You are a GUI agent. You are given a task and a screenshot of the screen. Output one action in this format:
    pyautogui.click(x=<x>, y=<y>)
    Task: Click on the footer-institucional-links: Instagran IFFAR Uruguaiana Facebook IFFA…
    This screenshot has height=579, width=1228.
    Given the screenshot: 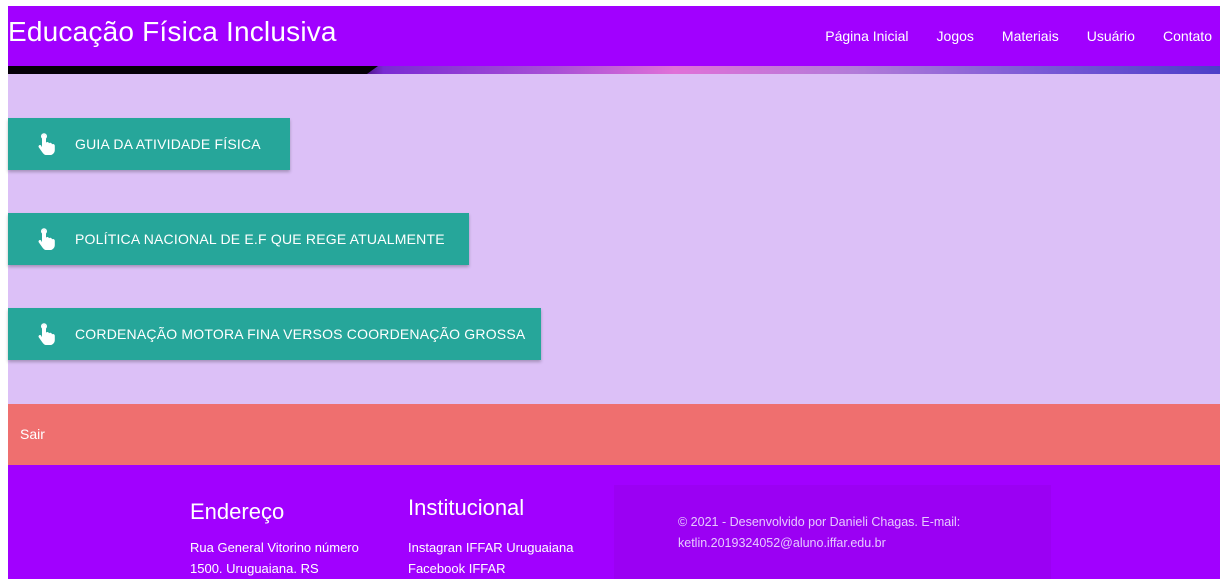 What is the action you would take?
    pyautogui.click(x=508, y=558)
    